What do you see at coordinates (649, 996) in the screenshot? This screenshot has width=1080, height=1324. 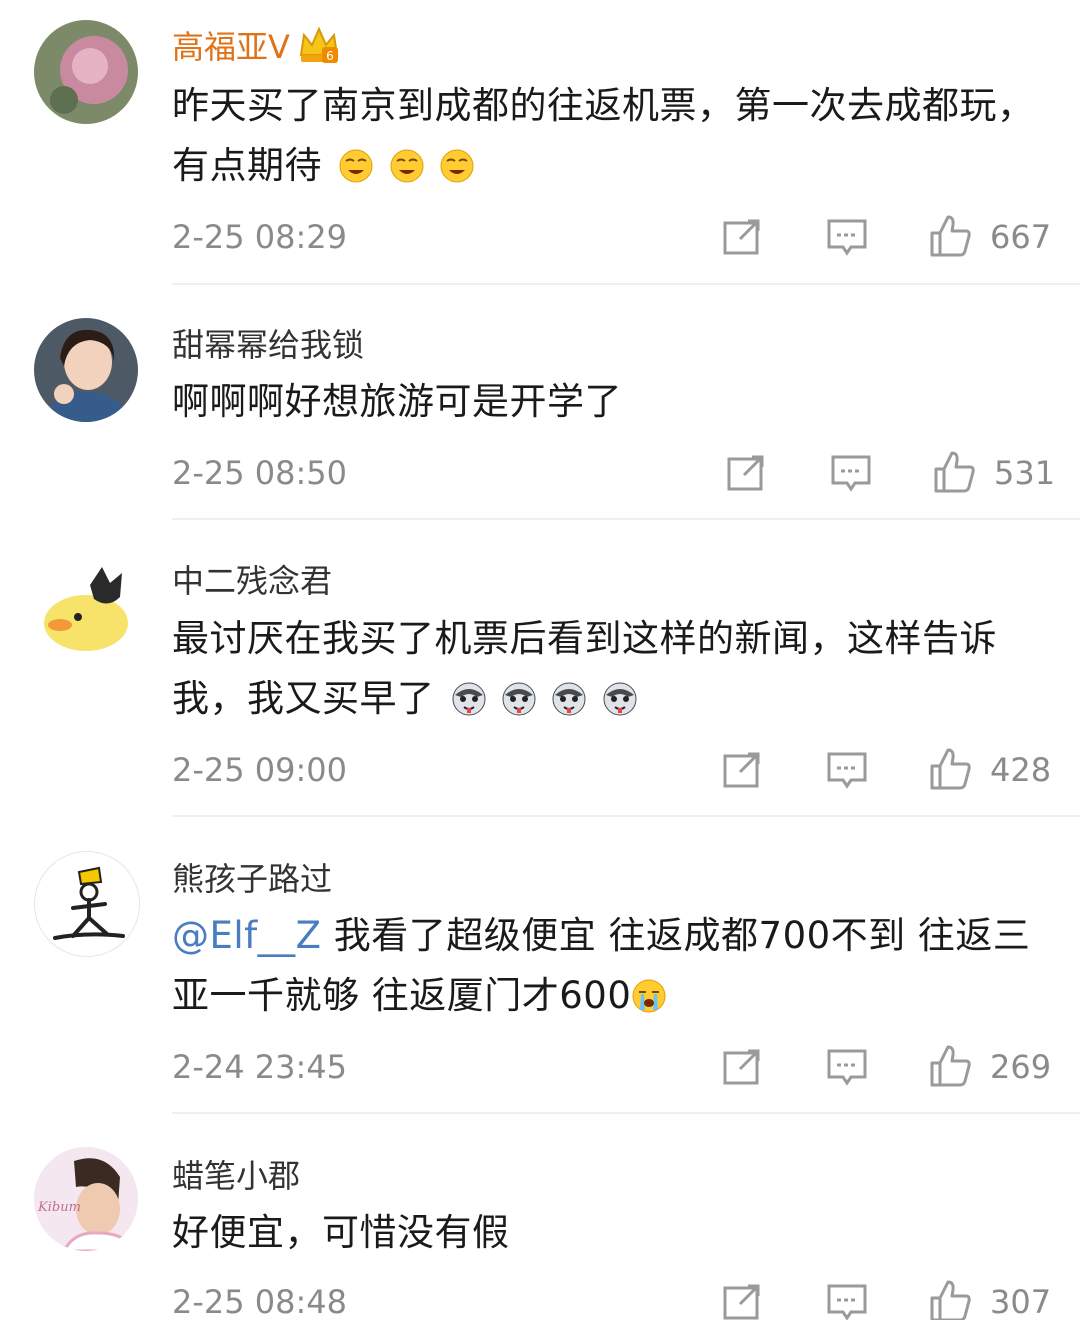 I see `crying-emoji` at bounding box center [649, 996].